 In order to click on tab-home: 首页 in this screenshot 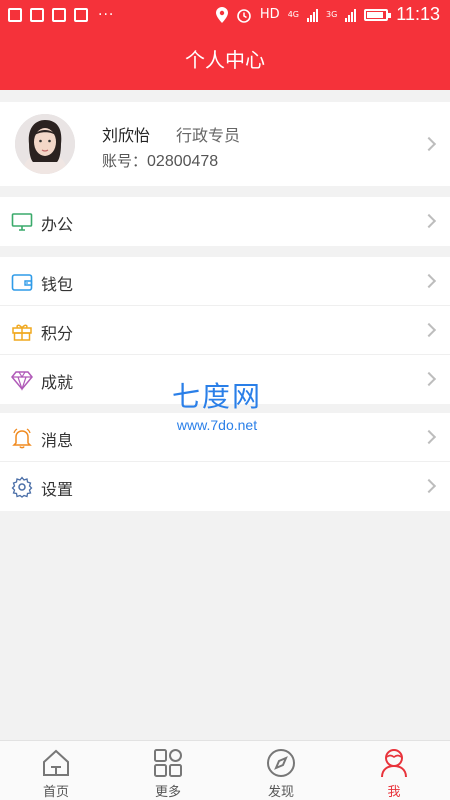, I will do `click(56, 770)`.